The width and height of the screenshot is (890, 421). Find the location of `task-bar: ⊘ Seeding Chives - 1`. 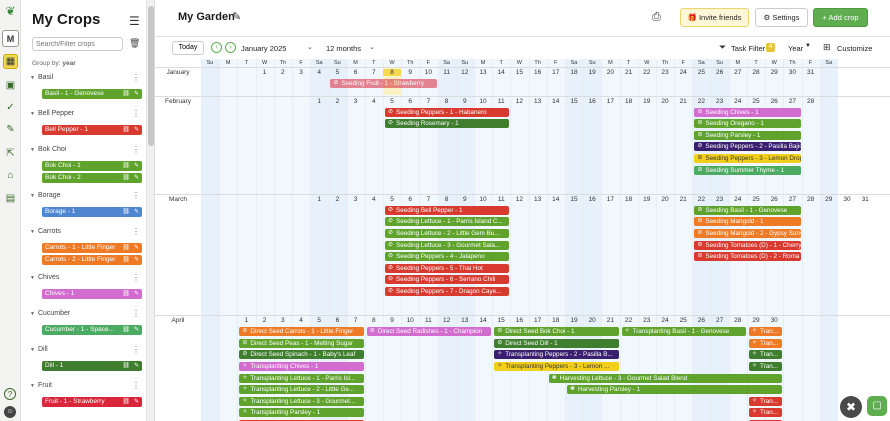

task-bar: ⊘ Seeding Chives - 1 is located at coordinates (747, 112).